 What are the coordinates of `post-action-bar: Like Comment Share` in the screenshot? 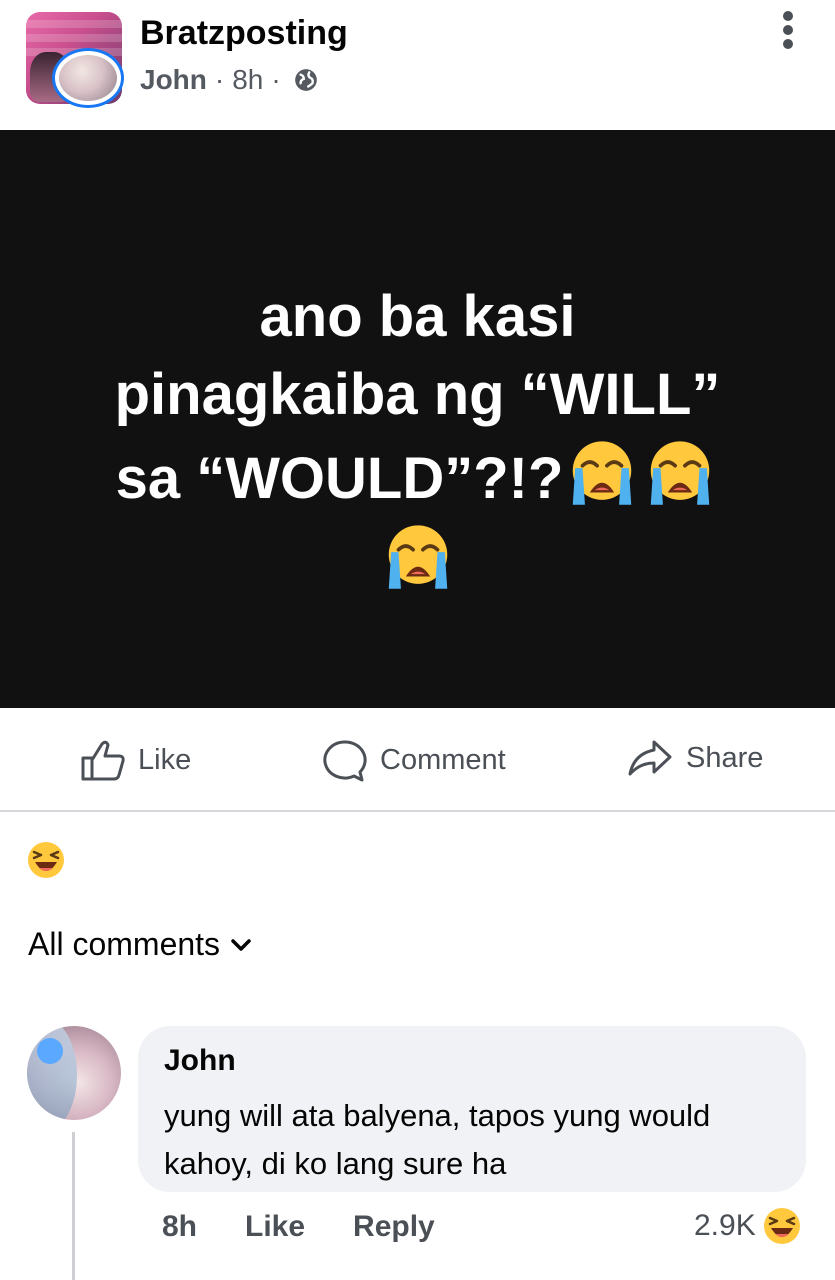 It's located at (417, 760).